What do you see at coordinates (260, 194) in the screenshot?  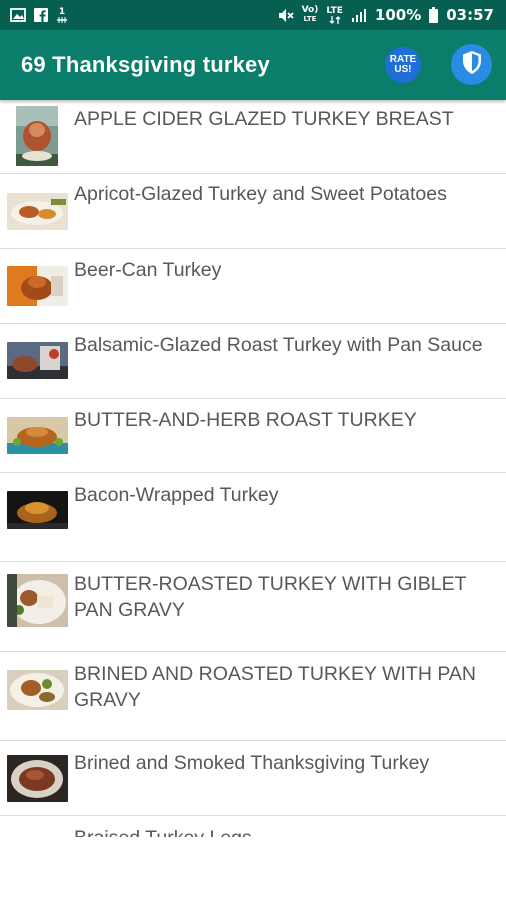 I see `recipe-title: Apricot-Glazed Turkey and Sweet Potatoes` at bounding box center [260, 194].